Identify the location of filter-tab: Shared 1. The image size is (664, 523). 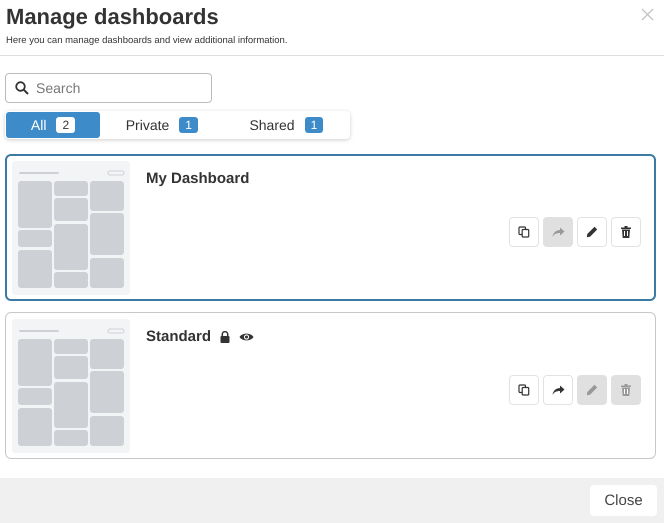
(287, 125).